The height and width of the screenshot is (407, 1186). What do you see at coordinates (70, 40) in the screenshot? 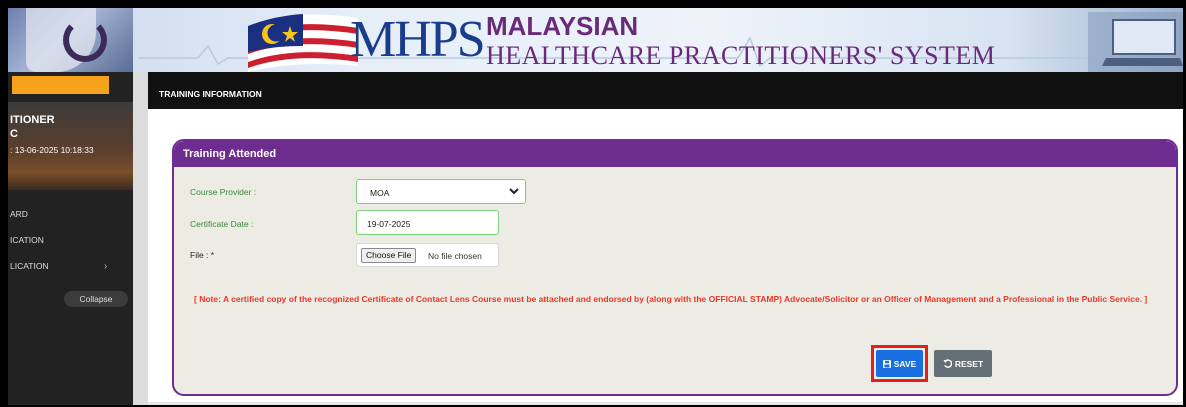
I see `doctor-image` at bounding box center [70, 40].